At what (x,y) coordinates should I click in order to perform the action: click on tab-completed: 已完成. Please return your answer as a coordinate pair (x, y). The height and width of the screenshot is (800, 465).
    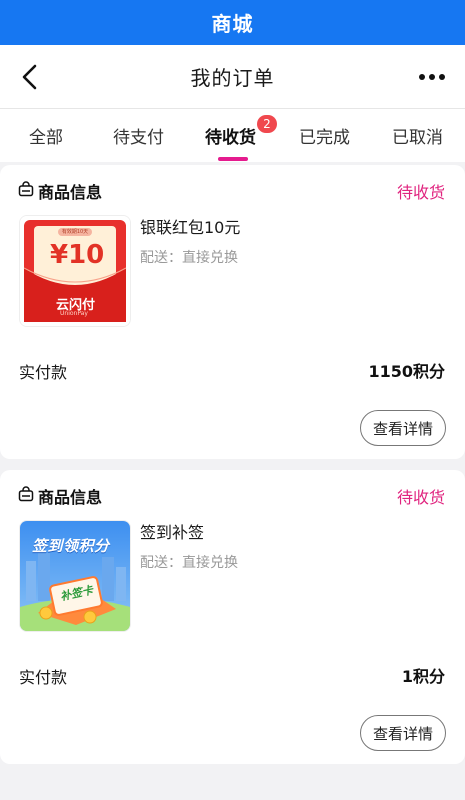
    Looking at the image, I should click on (324, 135).